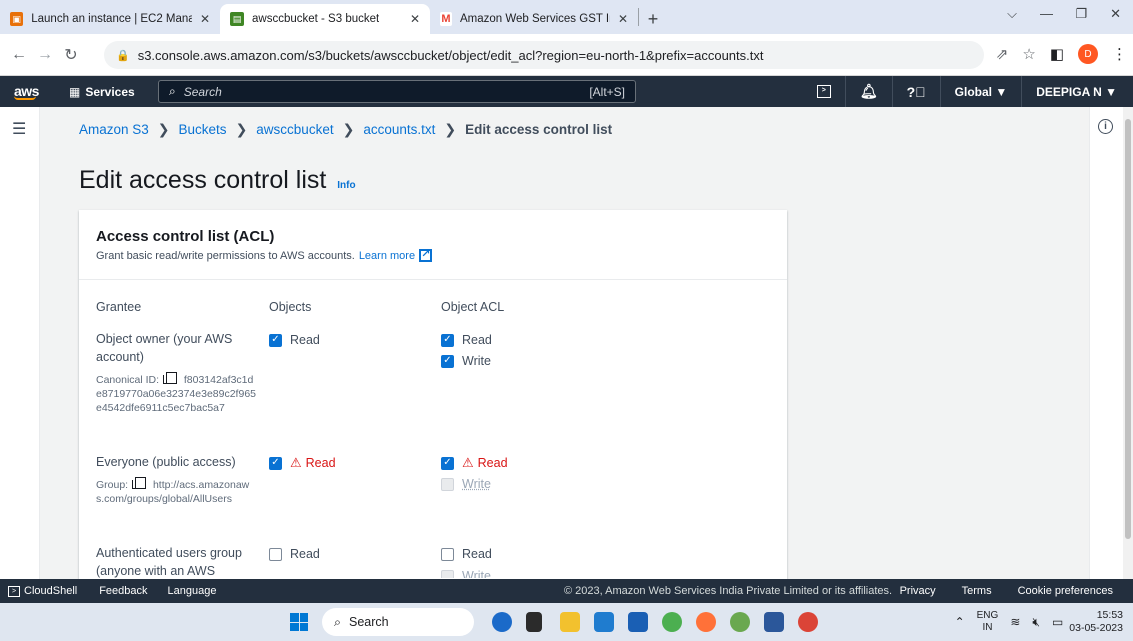  I want to click on forward-icon: →, so click(45, 55).